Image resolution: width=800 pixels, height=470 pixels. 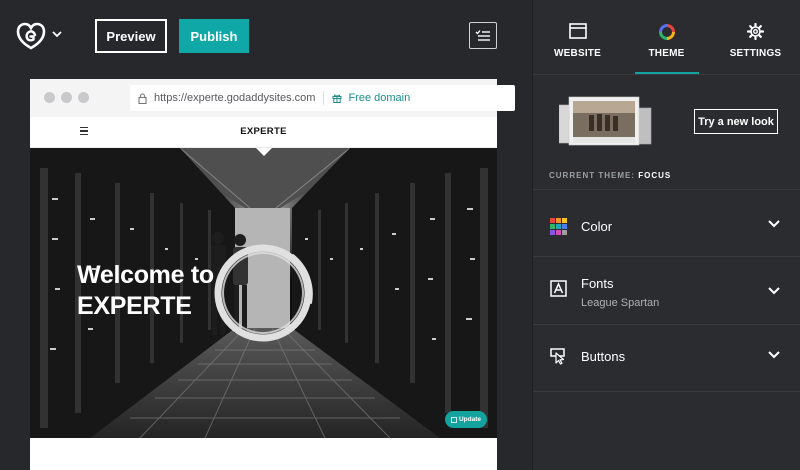 I want to click on hero-title: Welcome to EXPERTE, so click(x=145, y=291).